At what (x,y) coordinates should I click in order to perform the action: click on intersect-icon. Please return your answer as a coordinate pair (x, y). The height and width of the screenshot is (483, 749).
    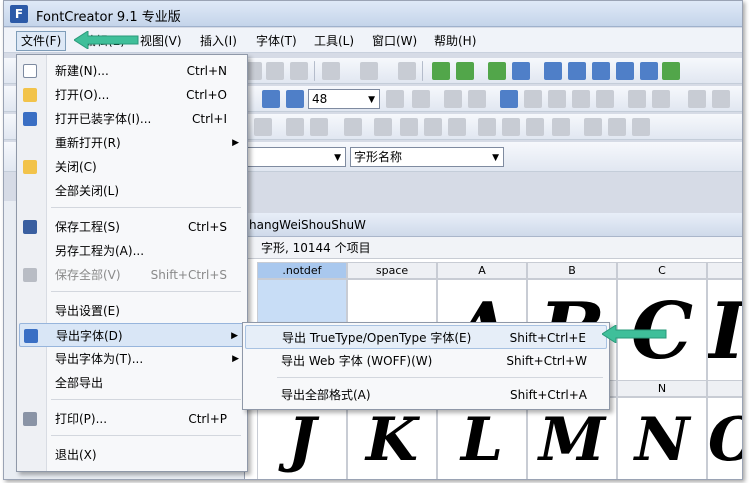
    Looking at the image, I should click on (617, 127).